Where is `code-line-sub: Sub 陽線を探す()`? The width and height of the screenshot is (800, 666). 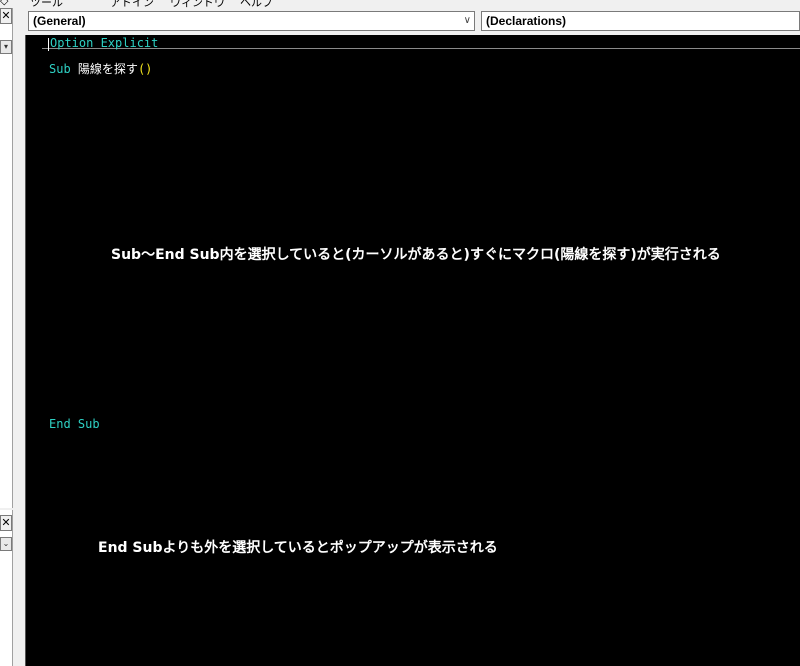
code-line-sub: Sub 陽線を探す() is located at coordinates (100, 68).